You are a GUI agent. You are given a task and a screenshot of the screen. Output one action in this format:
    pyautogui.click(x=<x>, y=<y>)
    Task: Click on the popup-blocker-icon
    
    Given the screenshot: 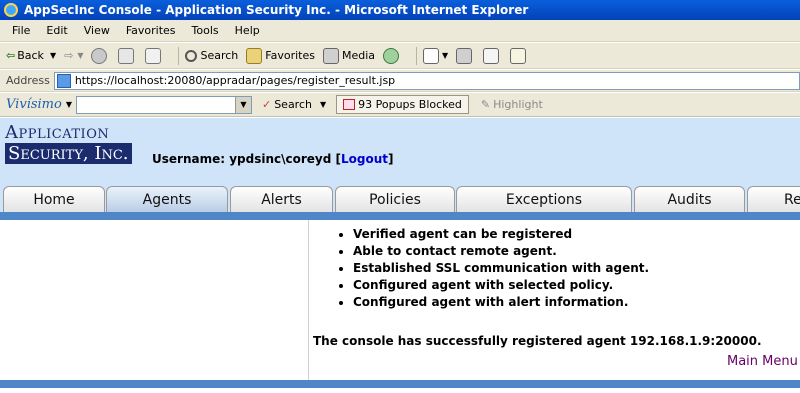 What is the action you would take?
    pyautogui.click(x=349, y=104)
    